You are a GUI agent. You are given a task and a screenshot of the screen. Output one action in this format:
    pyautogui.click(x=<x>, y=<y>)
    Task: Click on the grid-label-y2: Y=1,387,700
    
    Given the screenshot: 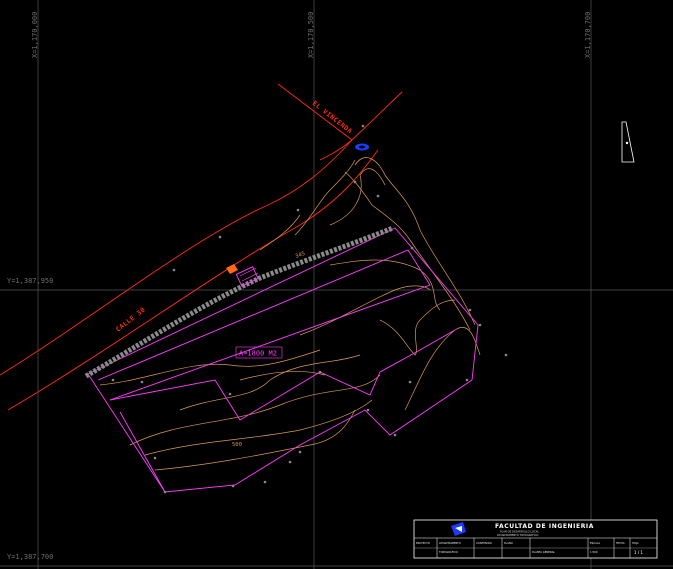 What is the action you would take?
    pyautogui.click(x=30, y=557)
    